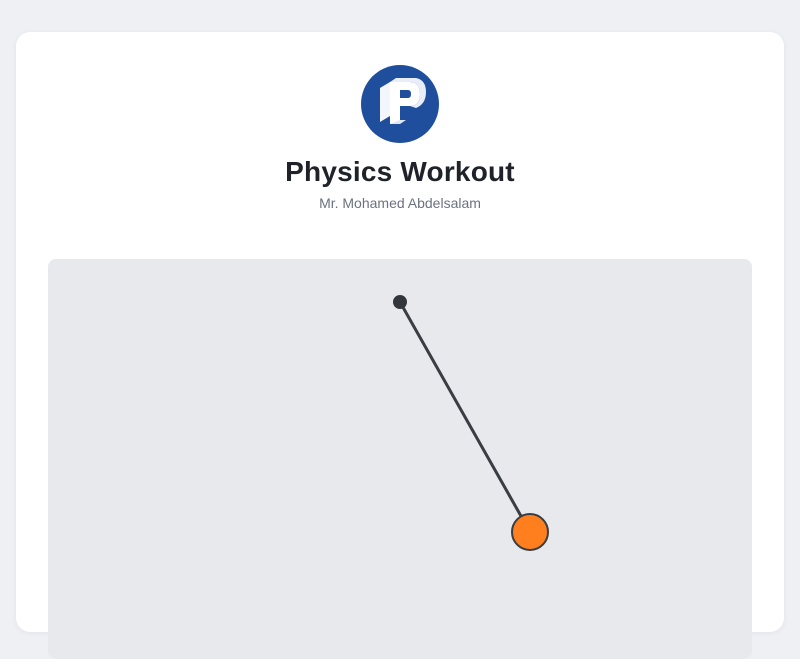  Describe the element at coordinates (465, 417) in the screenshot. I see `pendulum-rod` at that location.